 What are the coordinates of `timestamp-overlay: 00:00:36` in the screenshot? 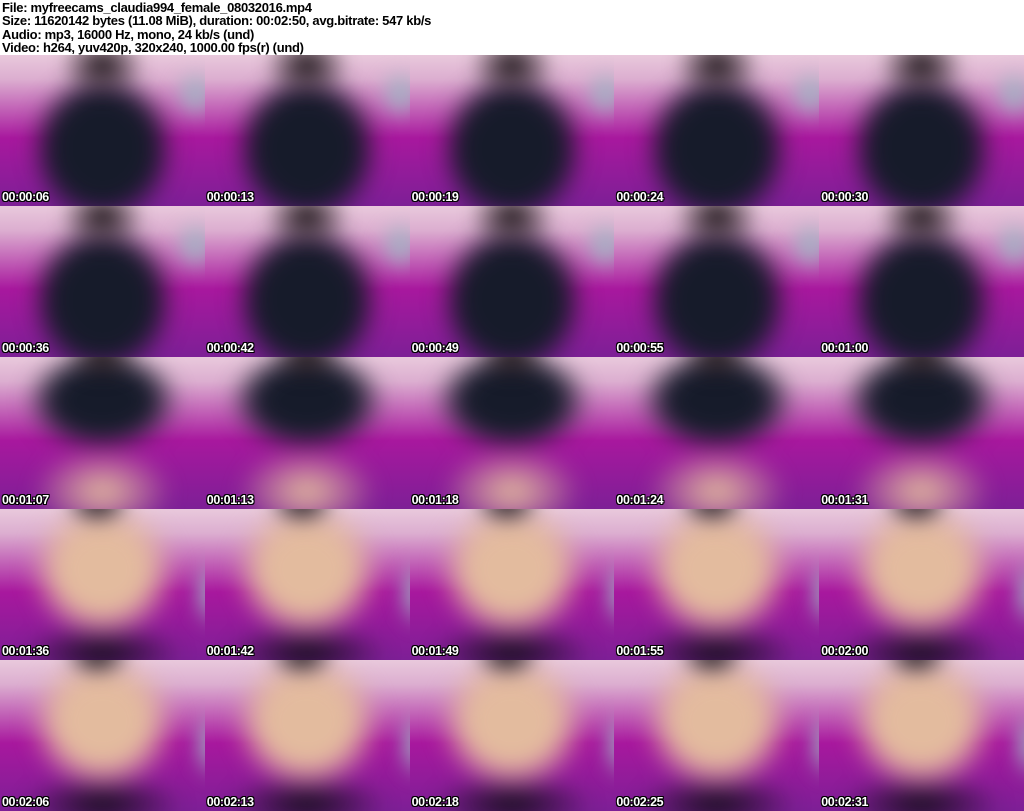 It's located at (25, 348).